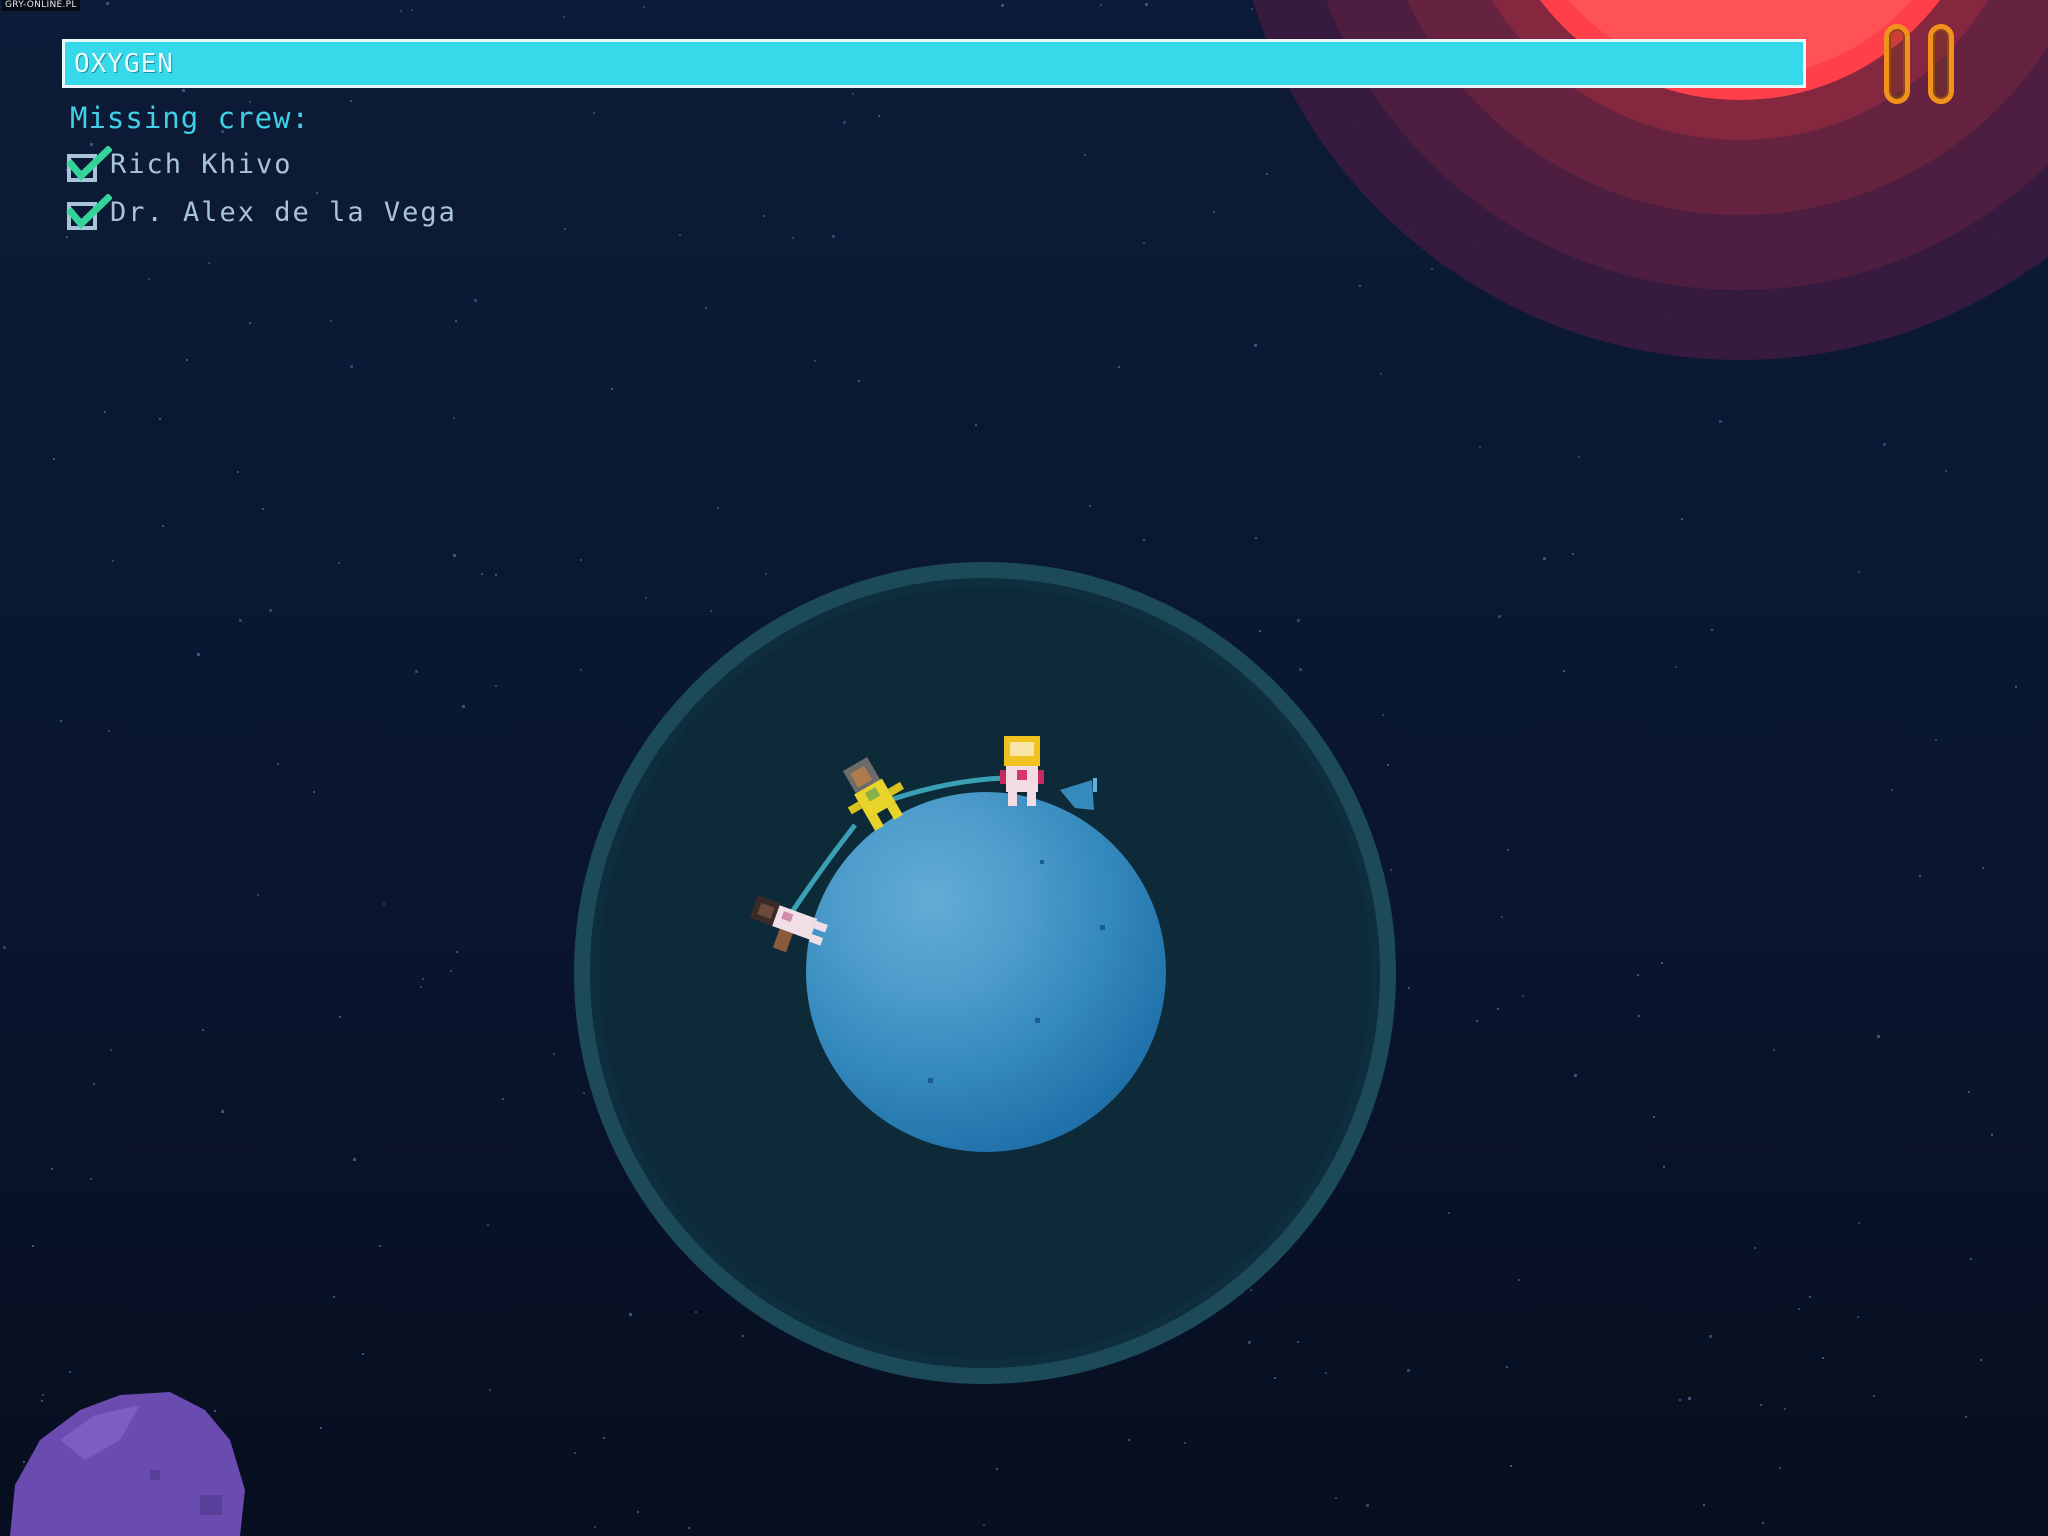 The width and height of the screenshot is (2048, 1536). What do you see at coordinates (934, 63) in the screenshot?
I see `oxygen-fill` at bounding box center [934, 63].